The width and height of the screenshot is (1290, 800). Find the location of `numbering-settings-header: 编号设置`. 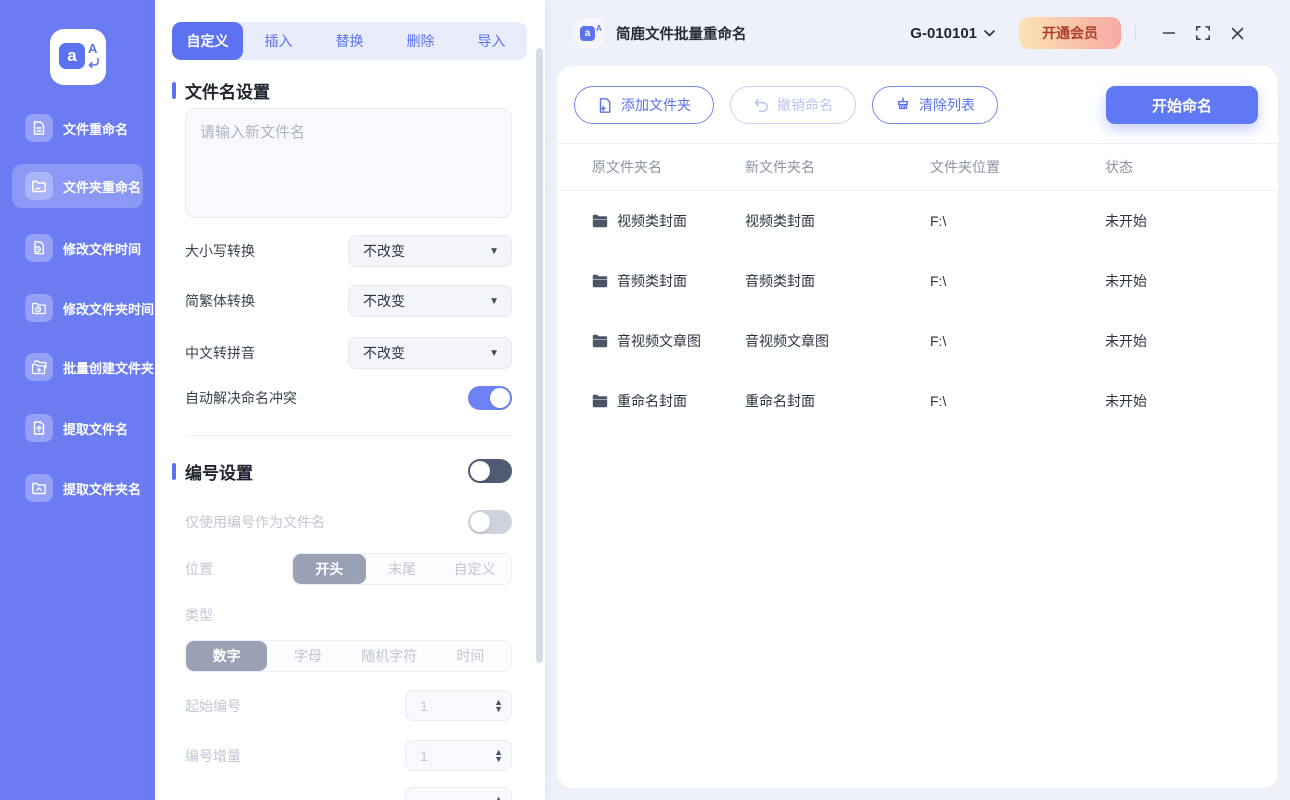

numbering-settings-header: 编号设置 is located at coordinates (342, 471).